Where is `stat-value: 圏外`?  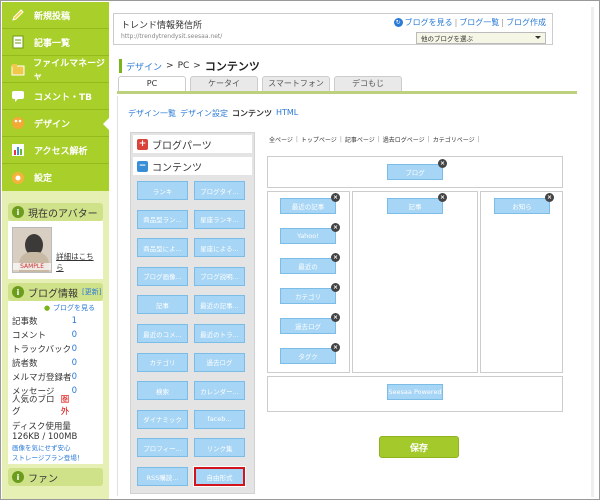
stat-value: 圏外 is located at coordinates (69, 405).